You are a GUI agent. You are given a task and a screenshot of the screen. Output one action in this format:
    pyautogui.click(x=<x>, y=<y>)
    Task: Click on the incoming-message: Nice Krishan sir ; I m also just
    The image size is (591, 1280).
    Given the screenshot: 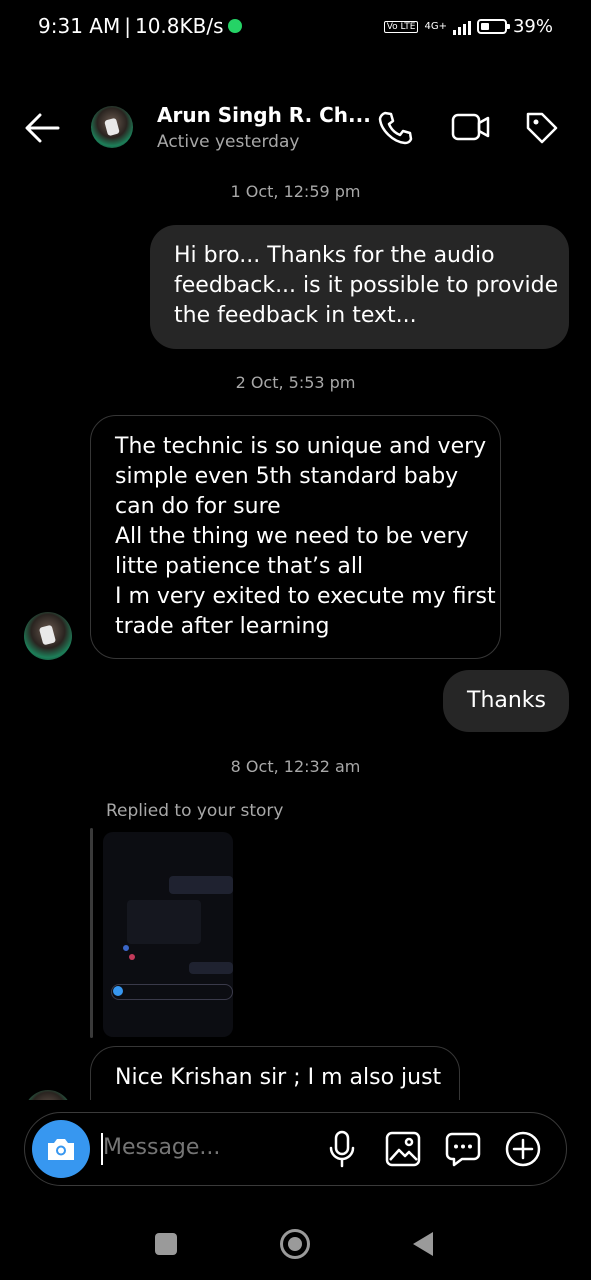 What is the action you would take?
    pyautogui.click(x=275, y=1073)
    